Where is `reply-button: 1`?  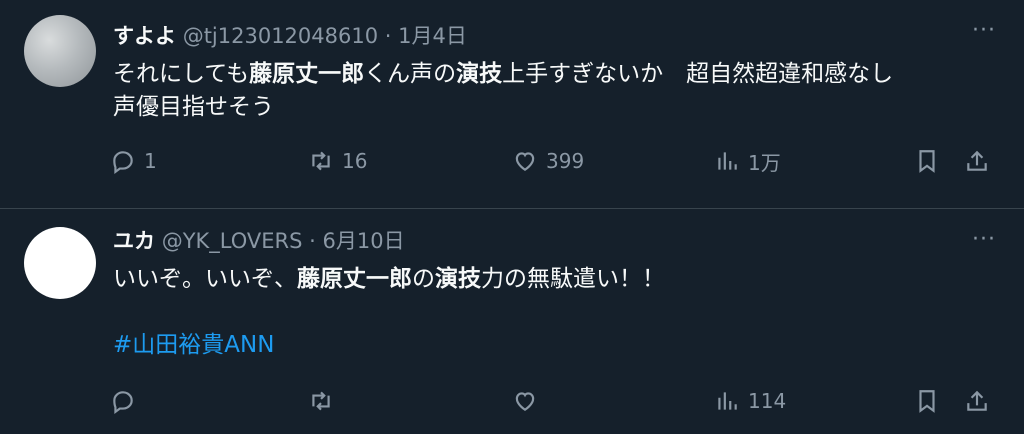 reply-button: 1 is located at coordinates (133, 161).